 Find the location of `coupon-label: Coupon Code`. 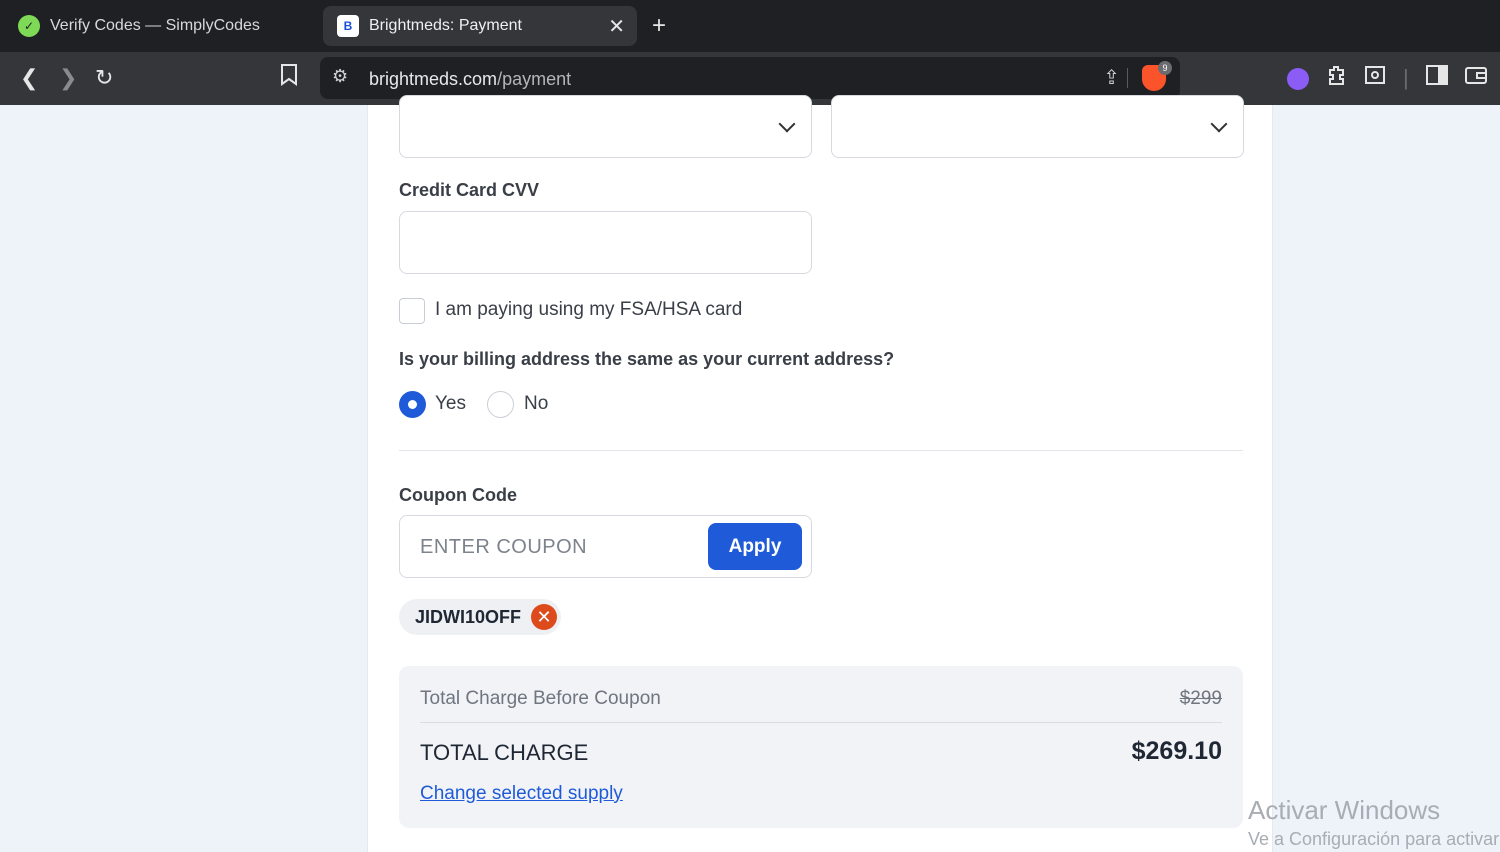

coupon-label: Coupon Code is located at coordinates (458, 495).